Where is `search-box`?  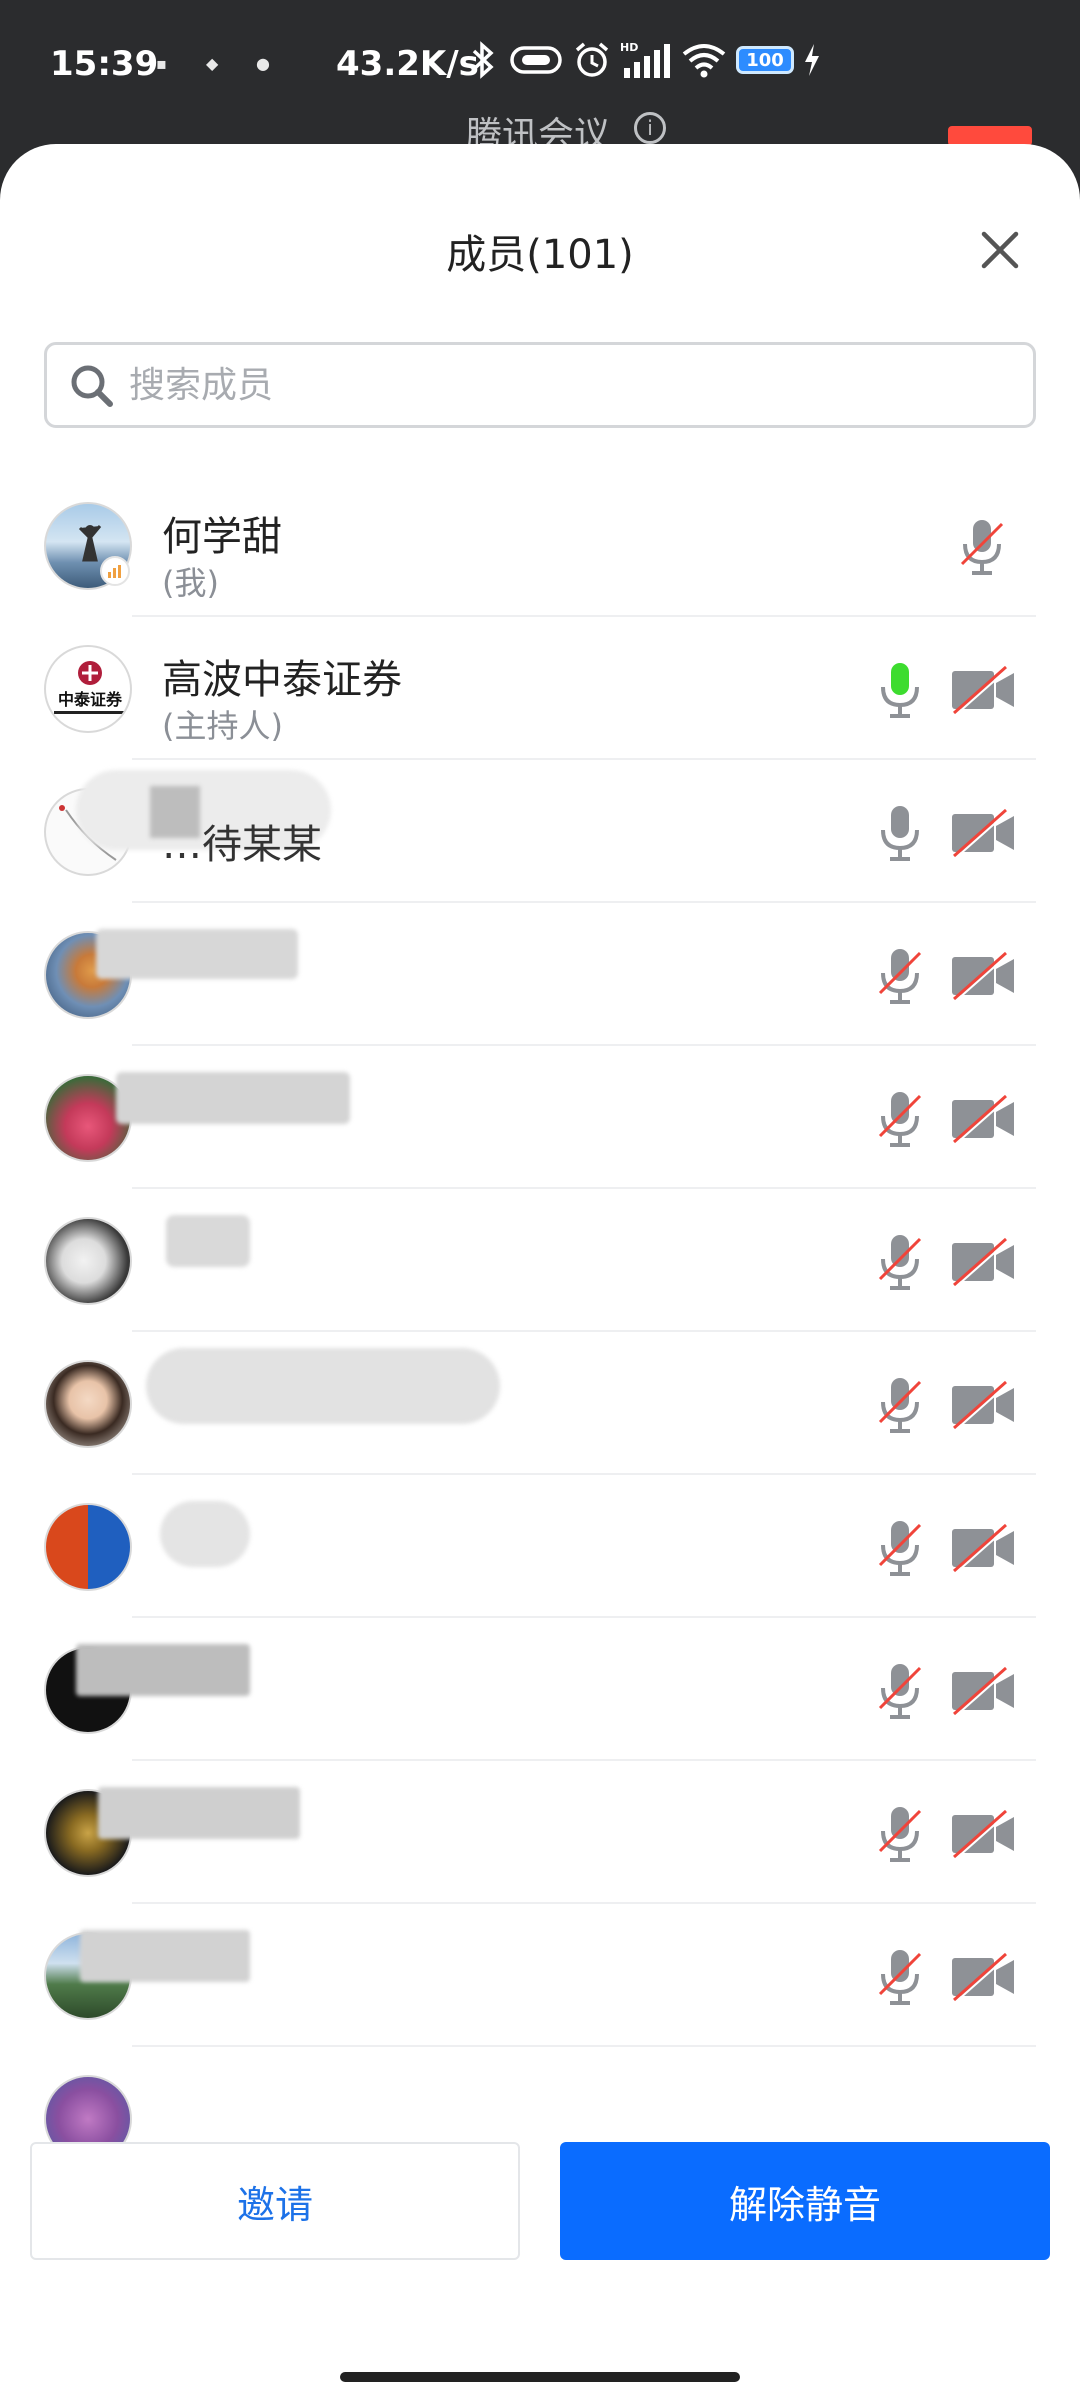 search-box is located at coordinates (540, 385).